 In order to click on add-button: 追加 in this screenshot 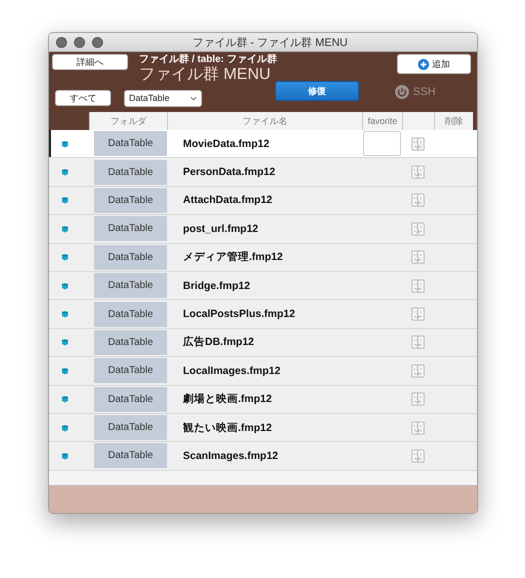, I will do `click(434, 64)`.